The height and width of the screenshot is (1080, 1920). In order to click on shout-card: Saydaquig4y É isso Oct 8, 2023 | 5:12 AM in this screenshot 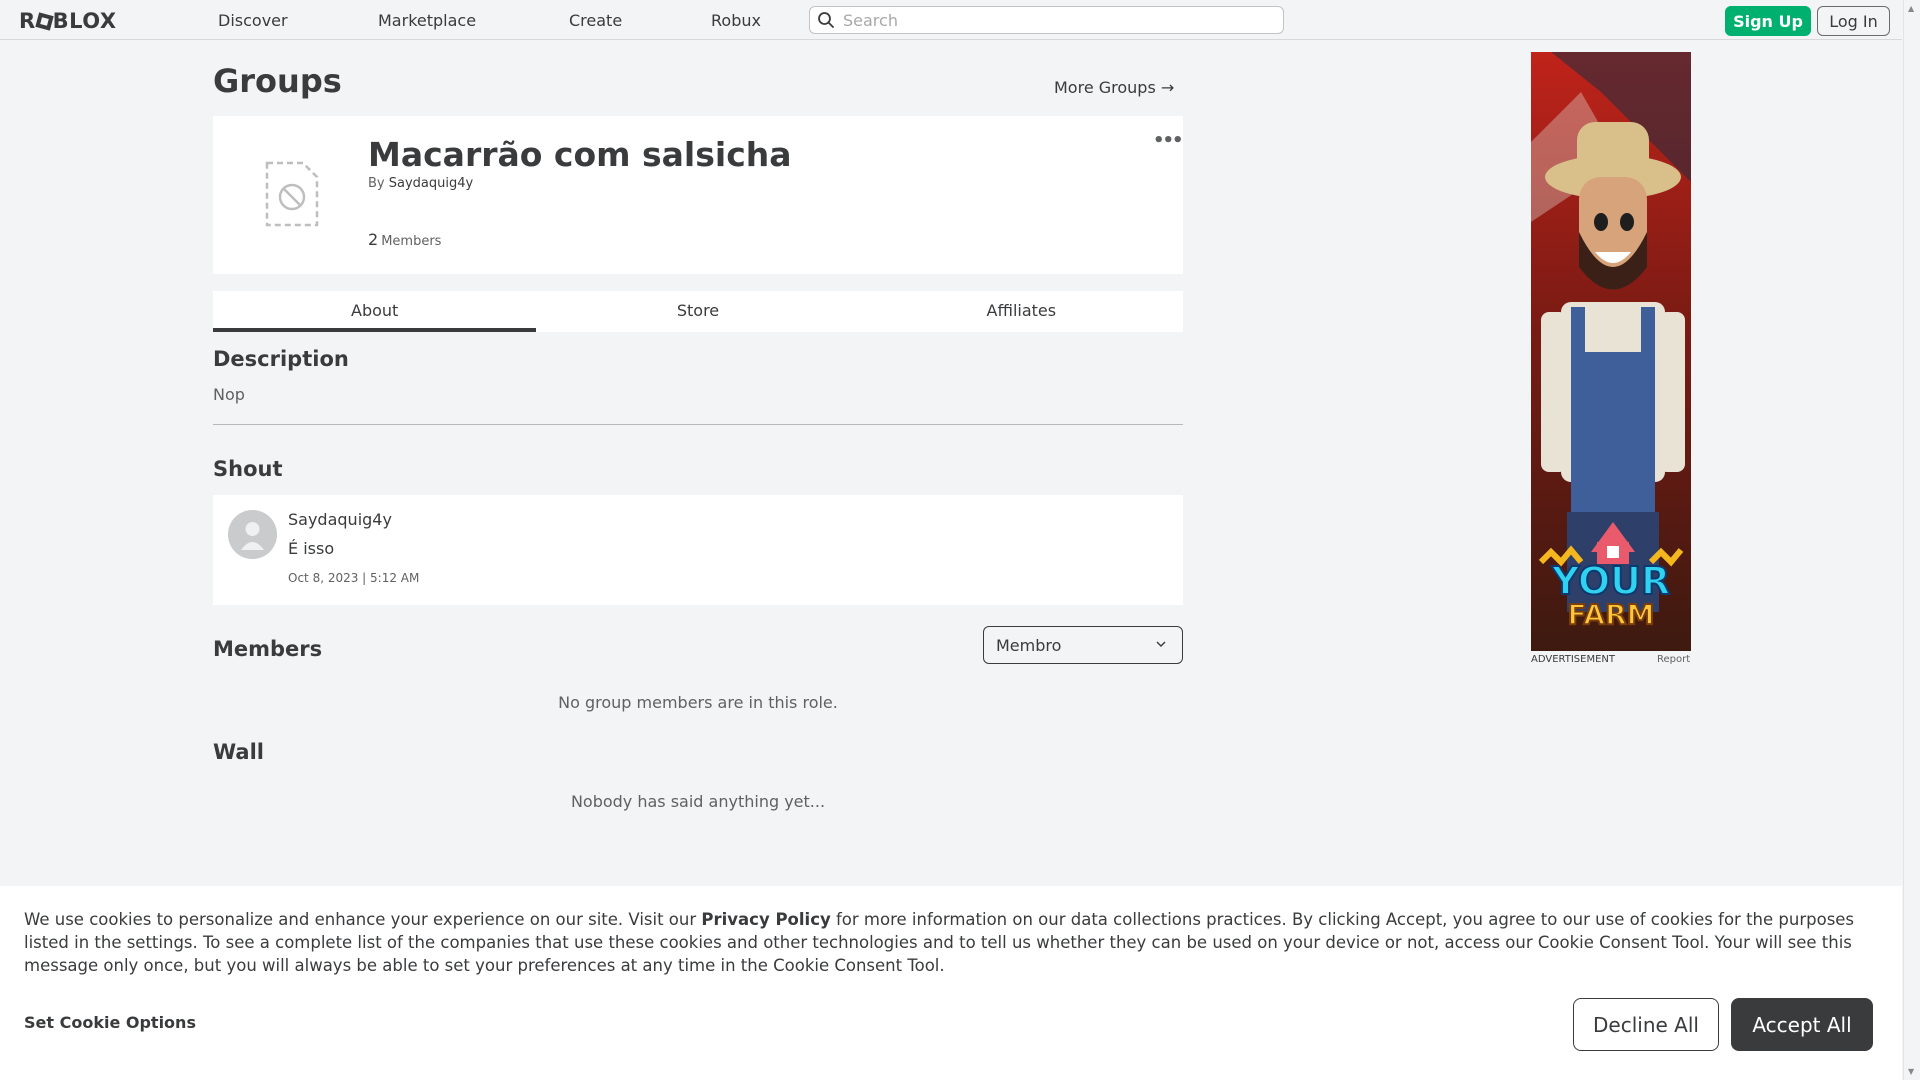, I will do `click(698, 550)`.